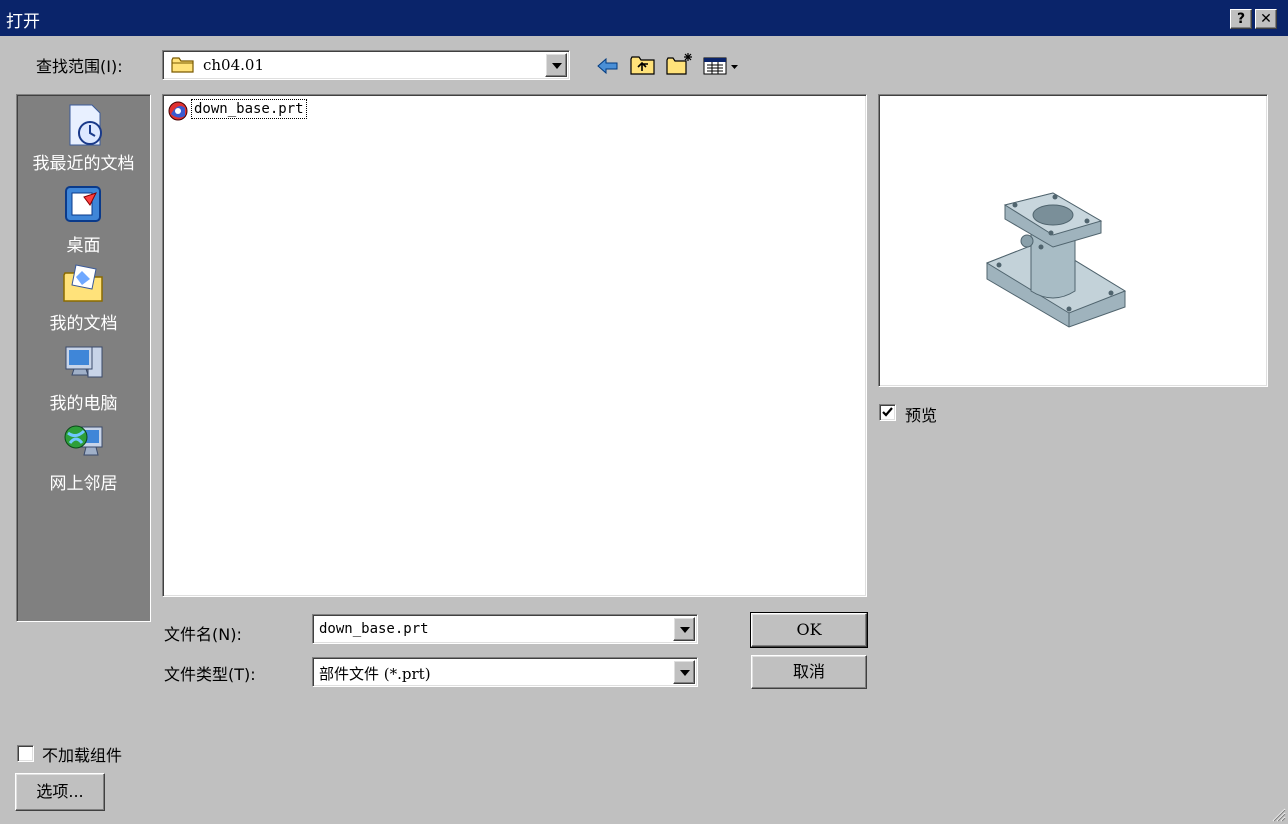 This screenshot has height=824, width=1288. Describe the element at coordinates (366, 65) in the screenshot. I see `lookin-combo: ch04.01` at that location.